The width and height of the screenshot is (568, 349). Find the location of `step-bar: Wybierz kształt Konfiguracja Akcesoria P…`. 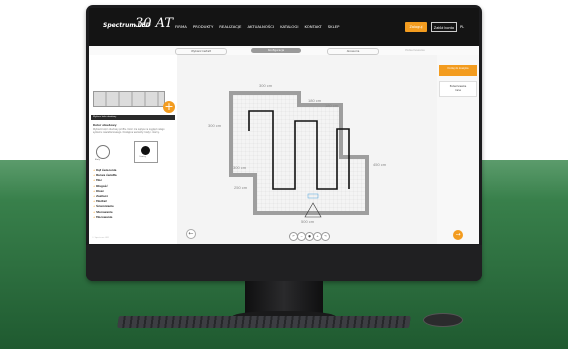

step-bar: Wybierz kształt Konfiguracja Akcesoria P… is located at coordinates (284, 50).